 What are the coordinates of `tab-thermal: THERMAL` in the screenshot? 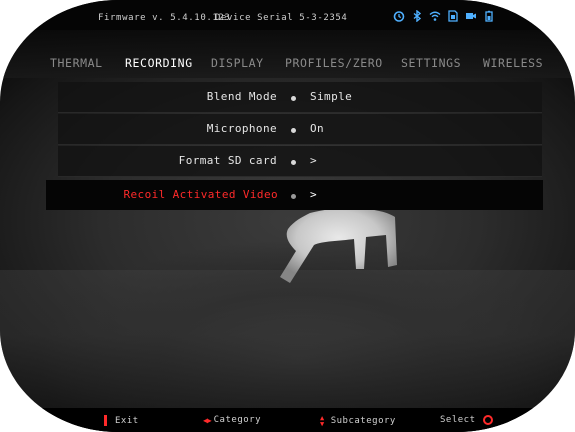 It's located at (76, 63).